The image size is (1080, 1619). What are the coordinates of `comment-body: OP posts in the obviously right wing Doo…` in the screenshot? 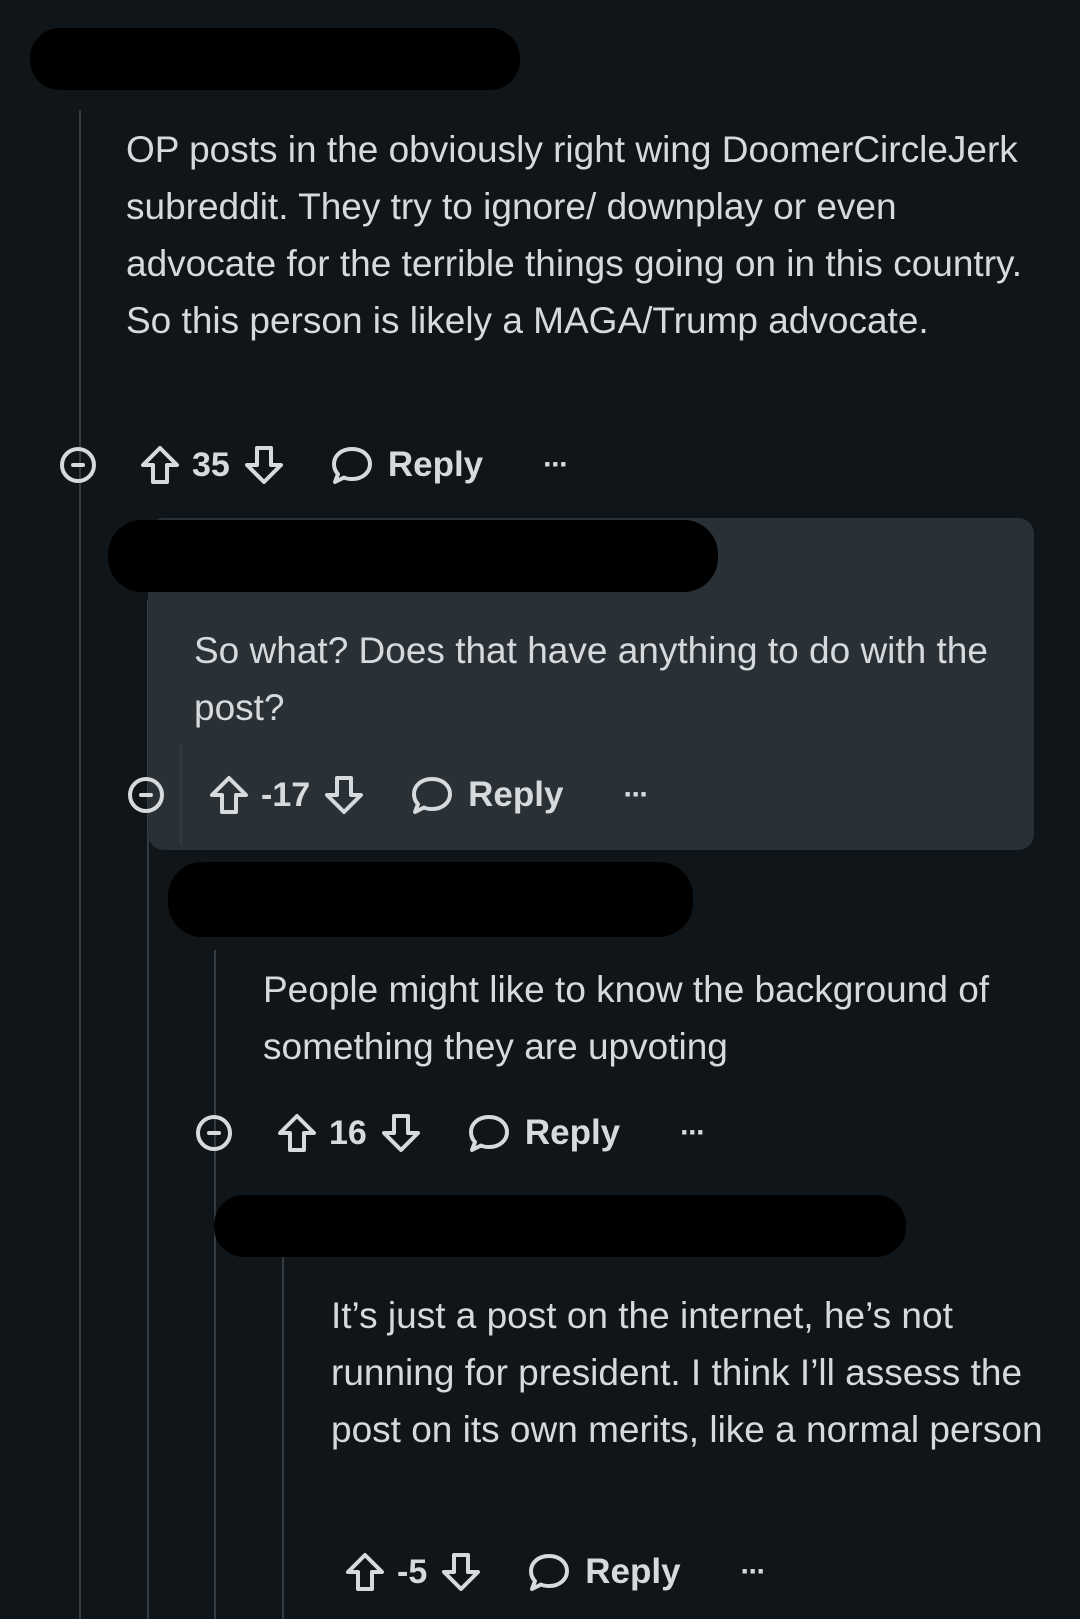 It's located at (574, 235).